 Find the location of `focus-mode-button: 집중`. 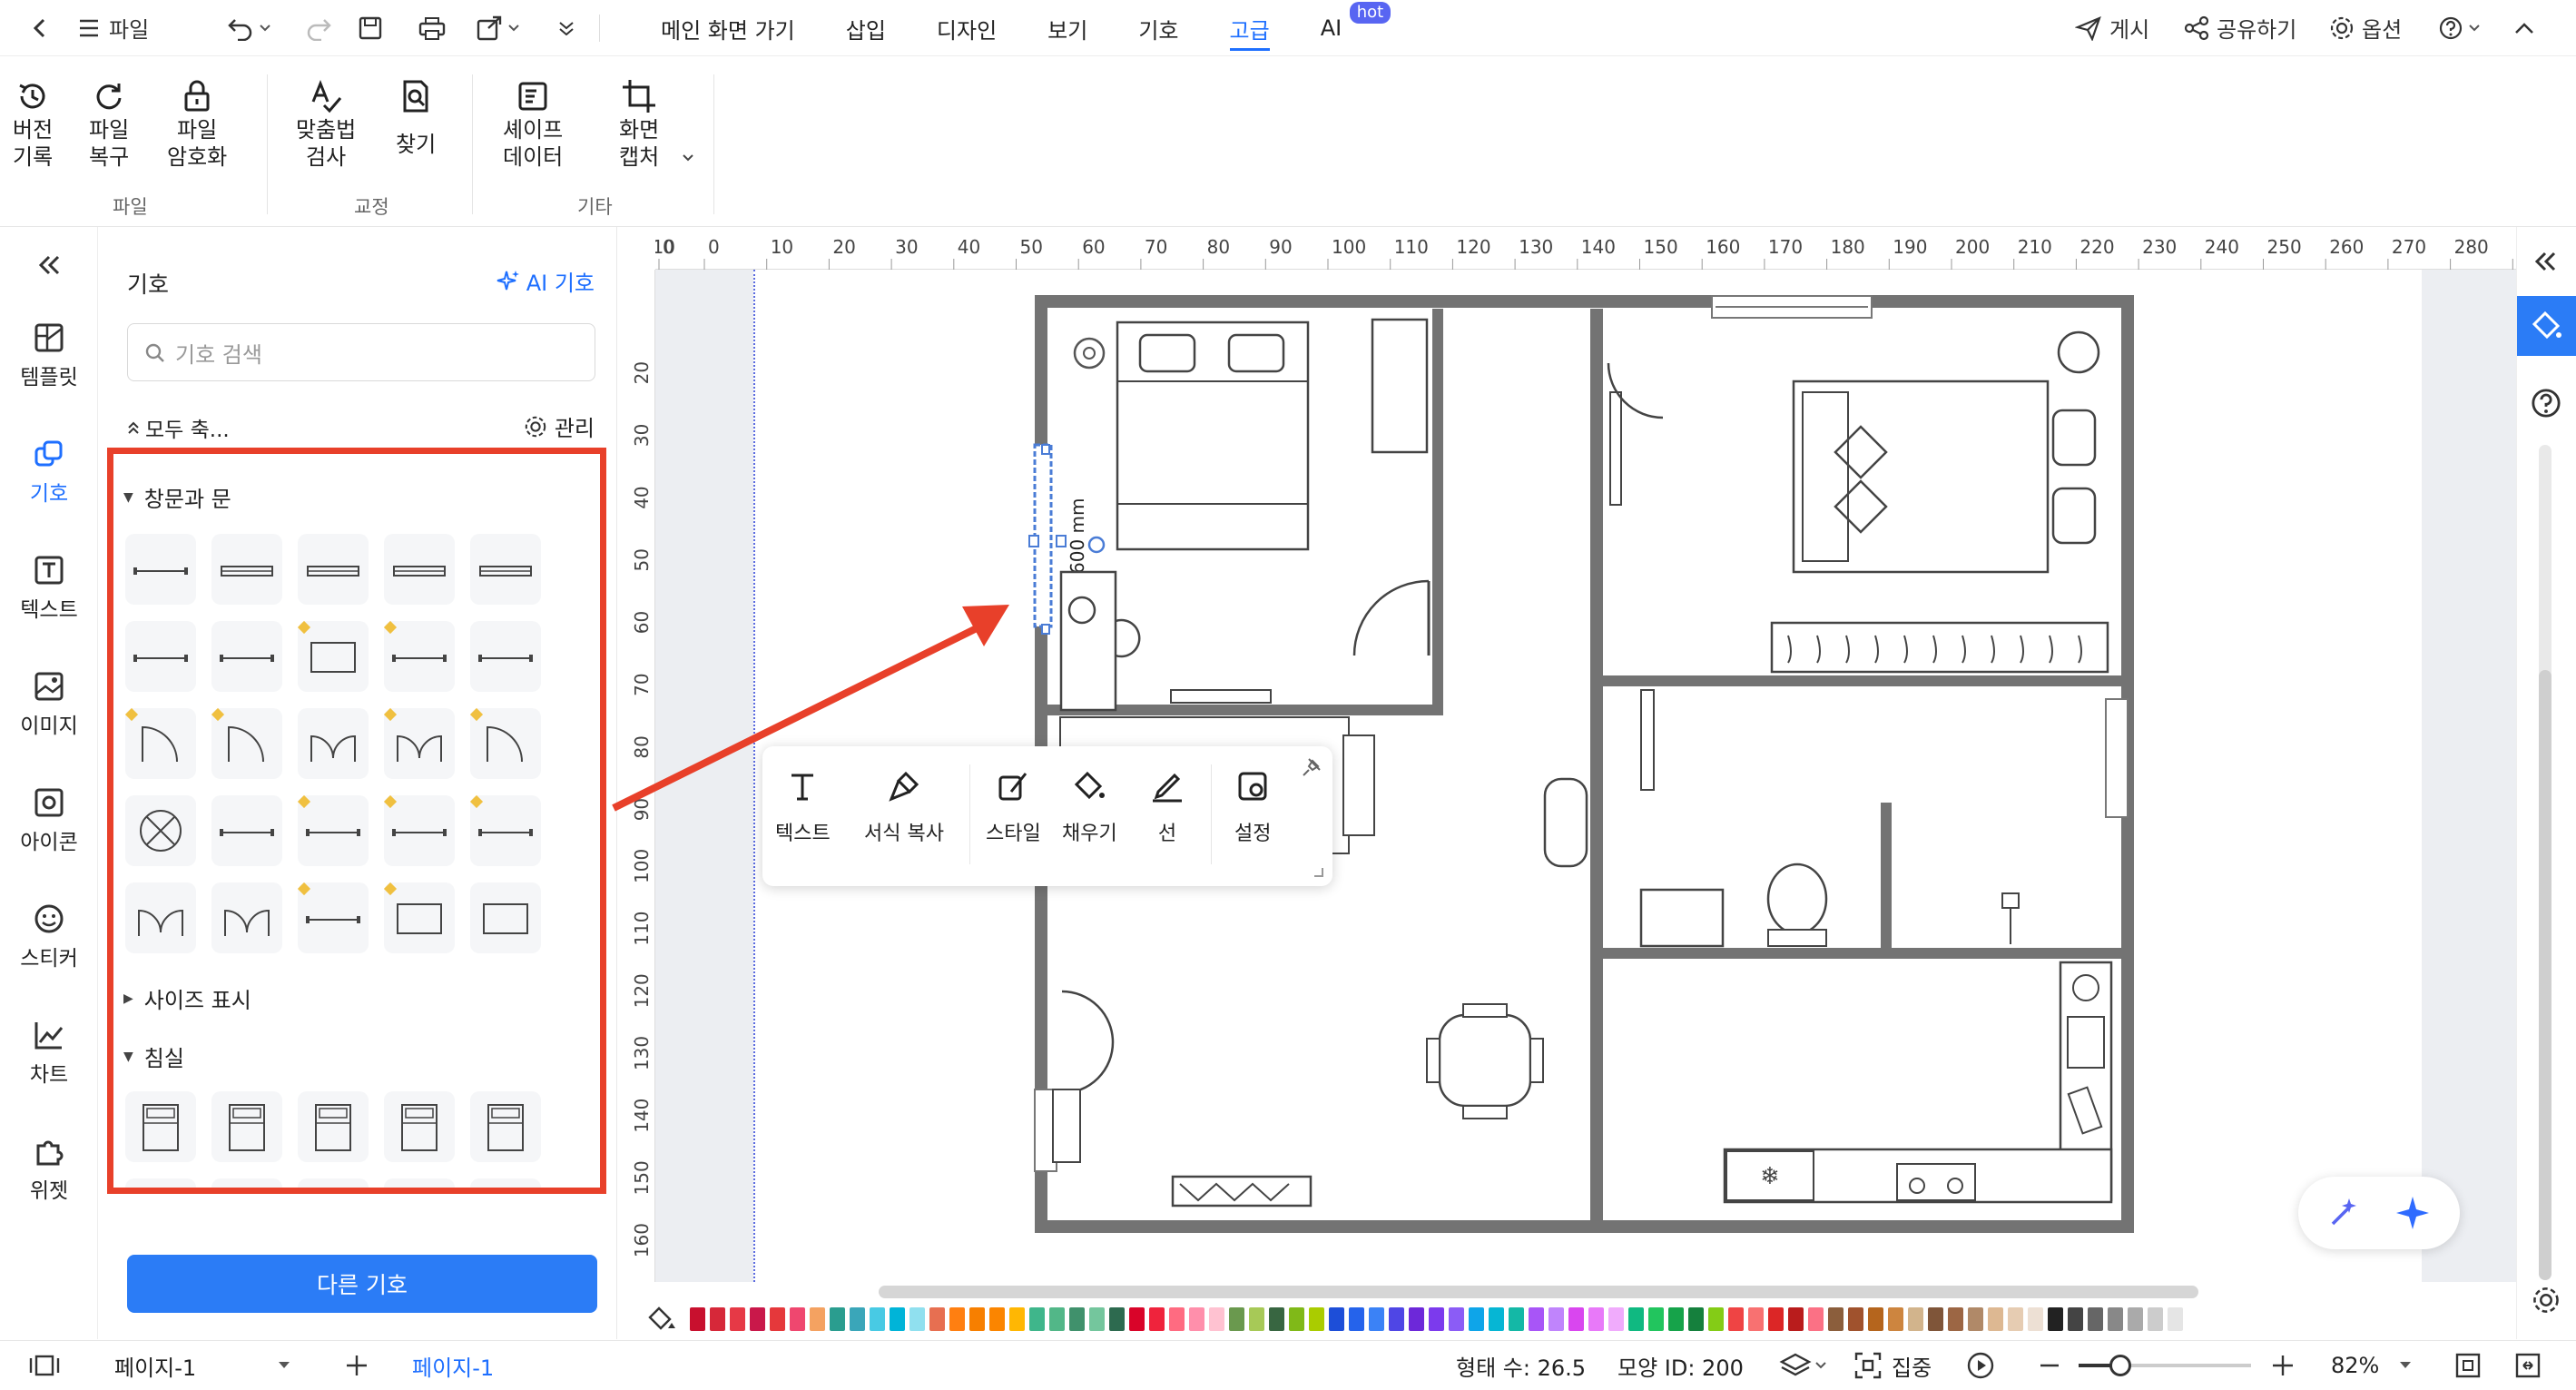

focus-mode-button: 집중 is located at coordinates (1892, 1365).